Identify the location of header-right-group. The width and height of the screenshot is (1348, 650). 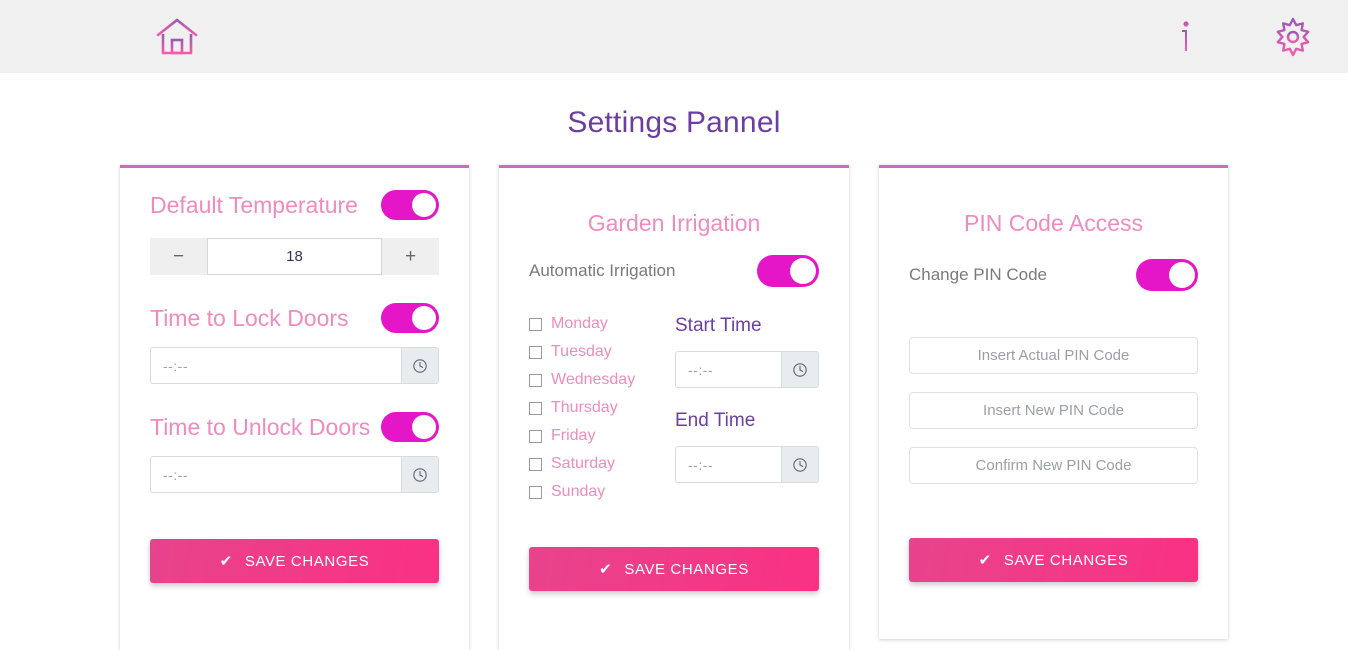
(1260, 37).